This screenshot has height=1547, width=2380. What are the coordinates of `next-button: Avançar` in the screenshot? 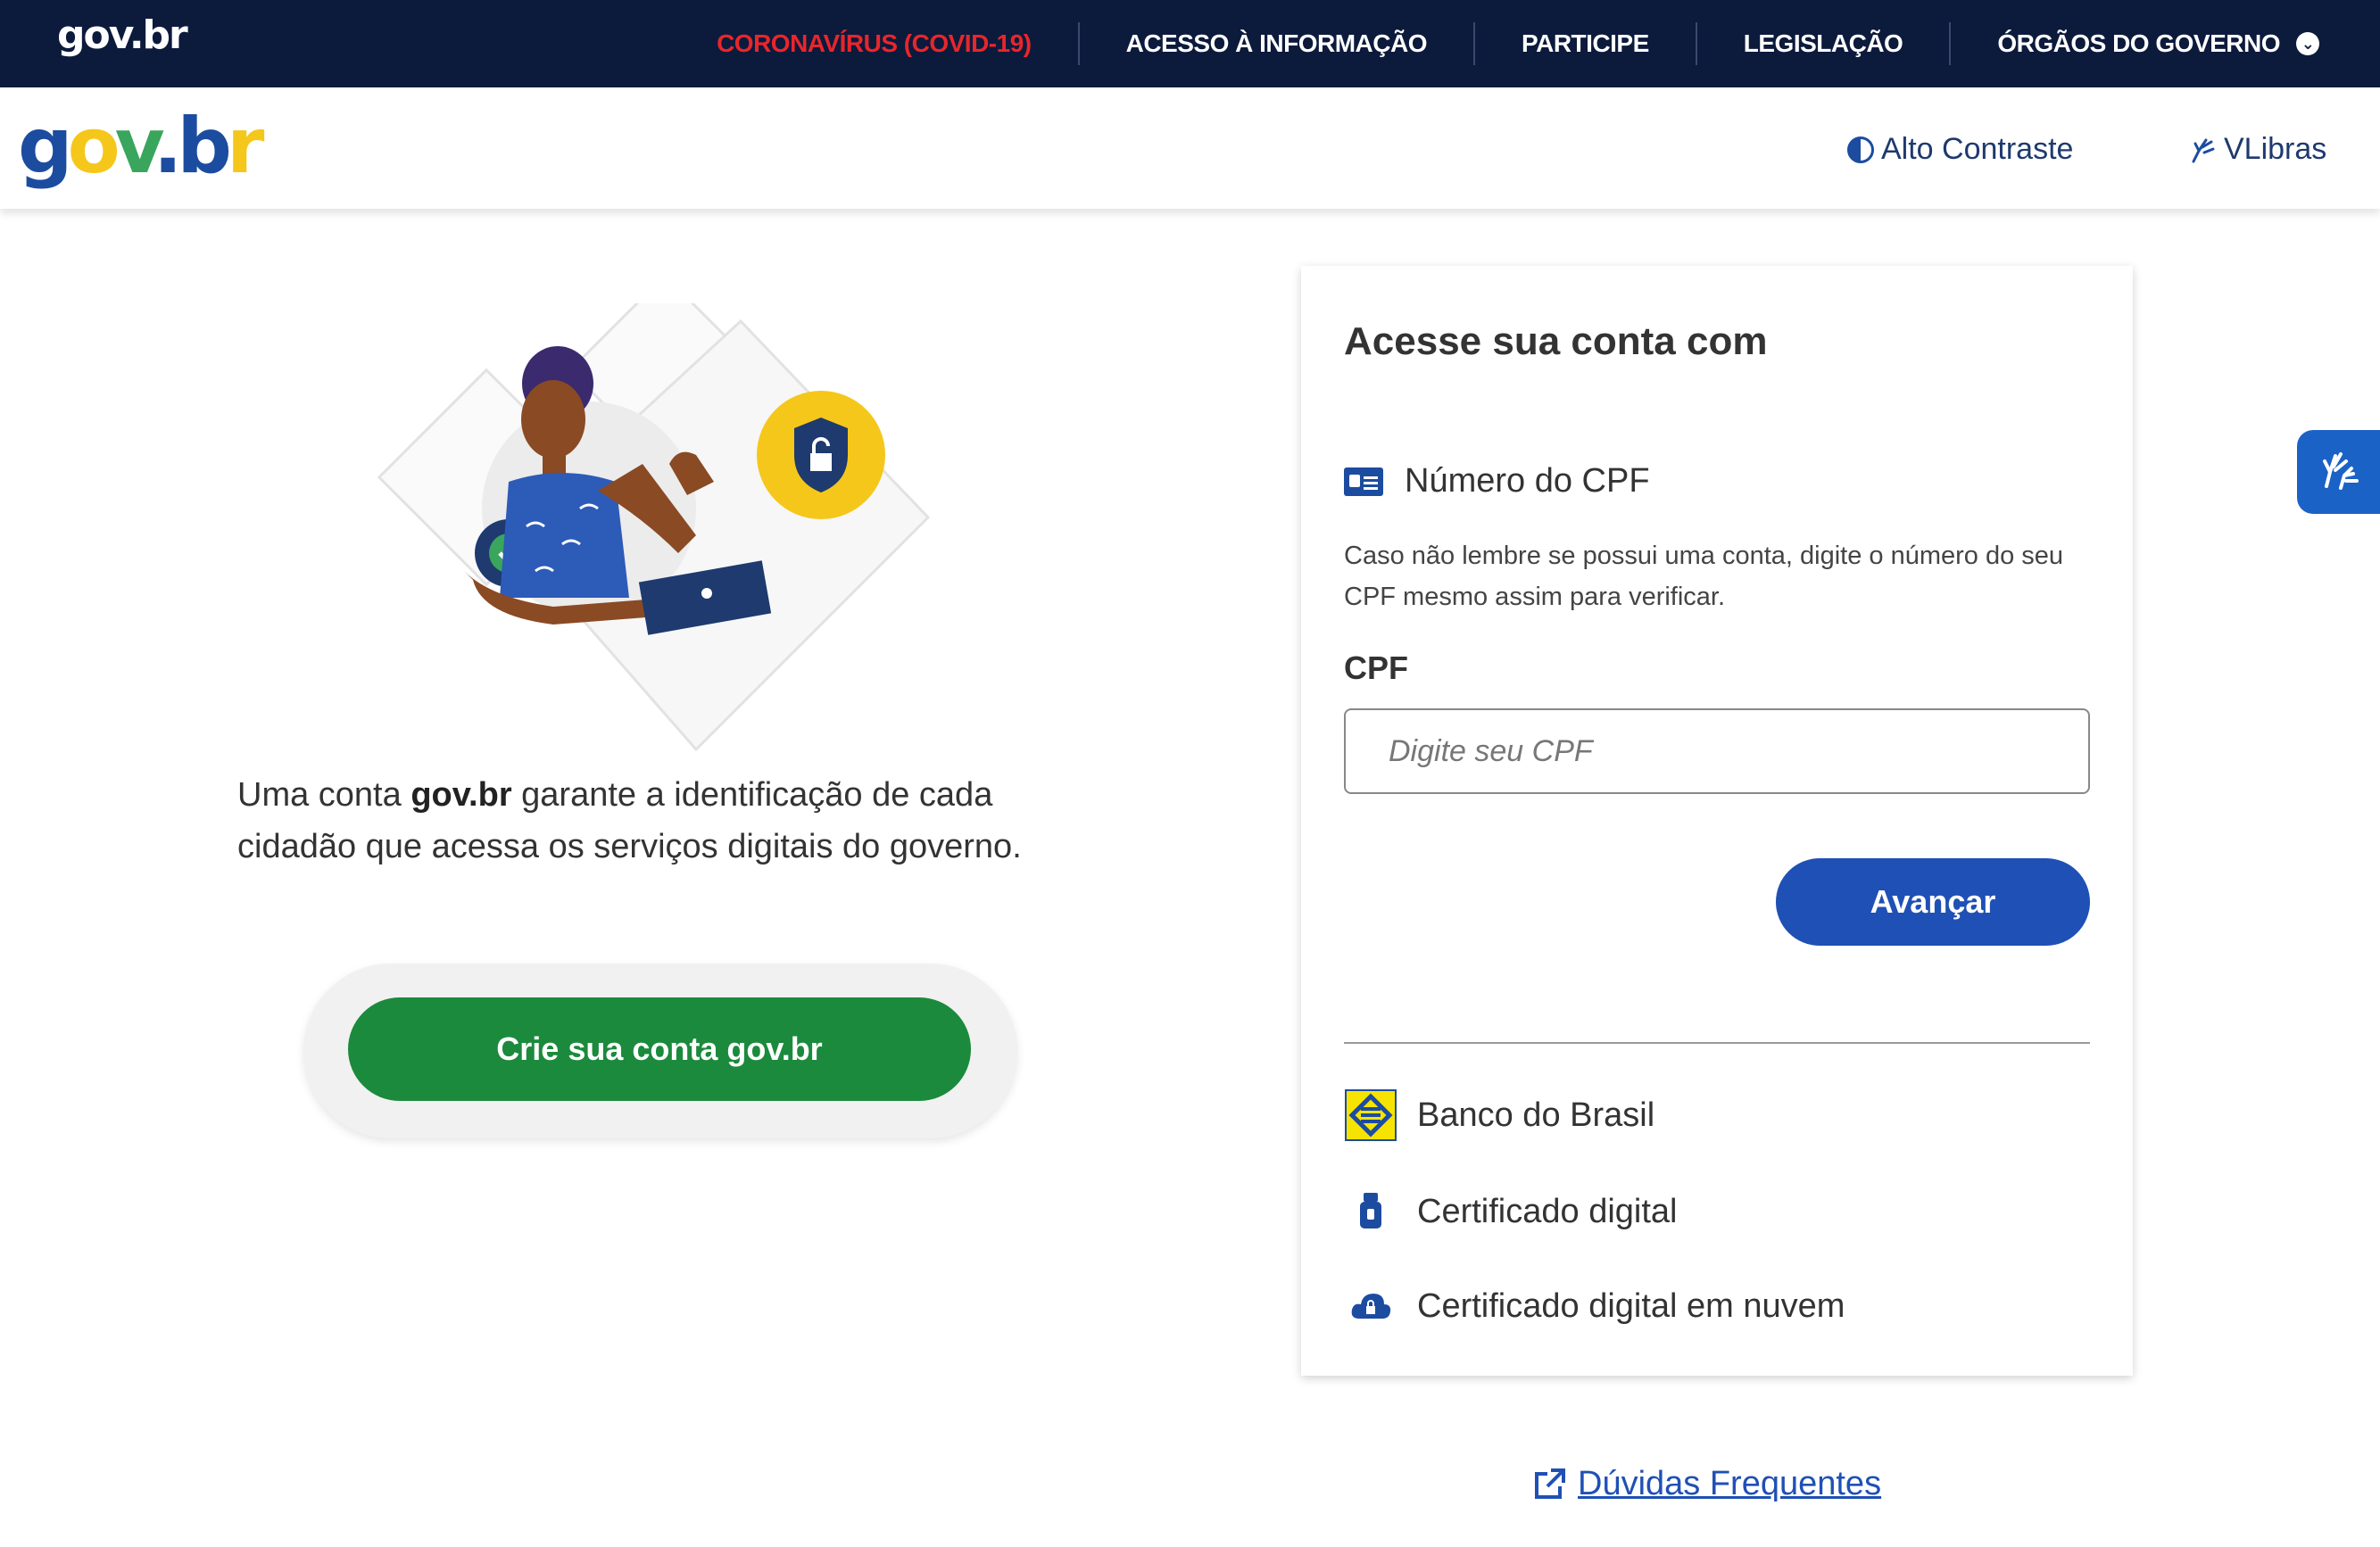 It's located at (1933, 902).